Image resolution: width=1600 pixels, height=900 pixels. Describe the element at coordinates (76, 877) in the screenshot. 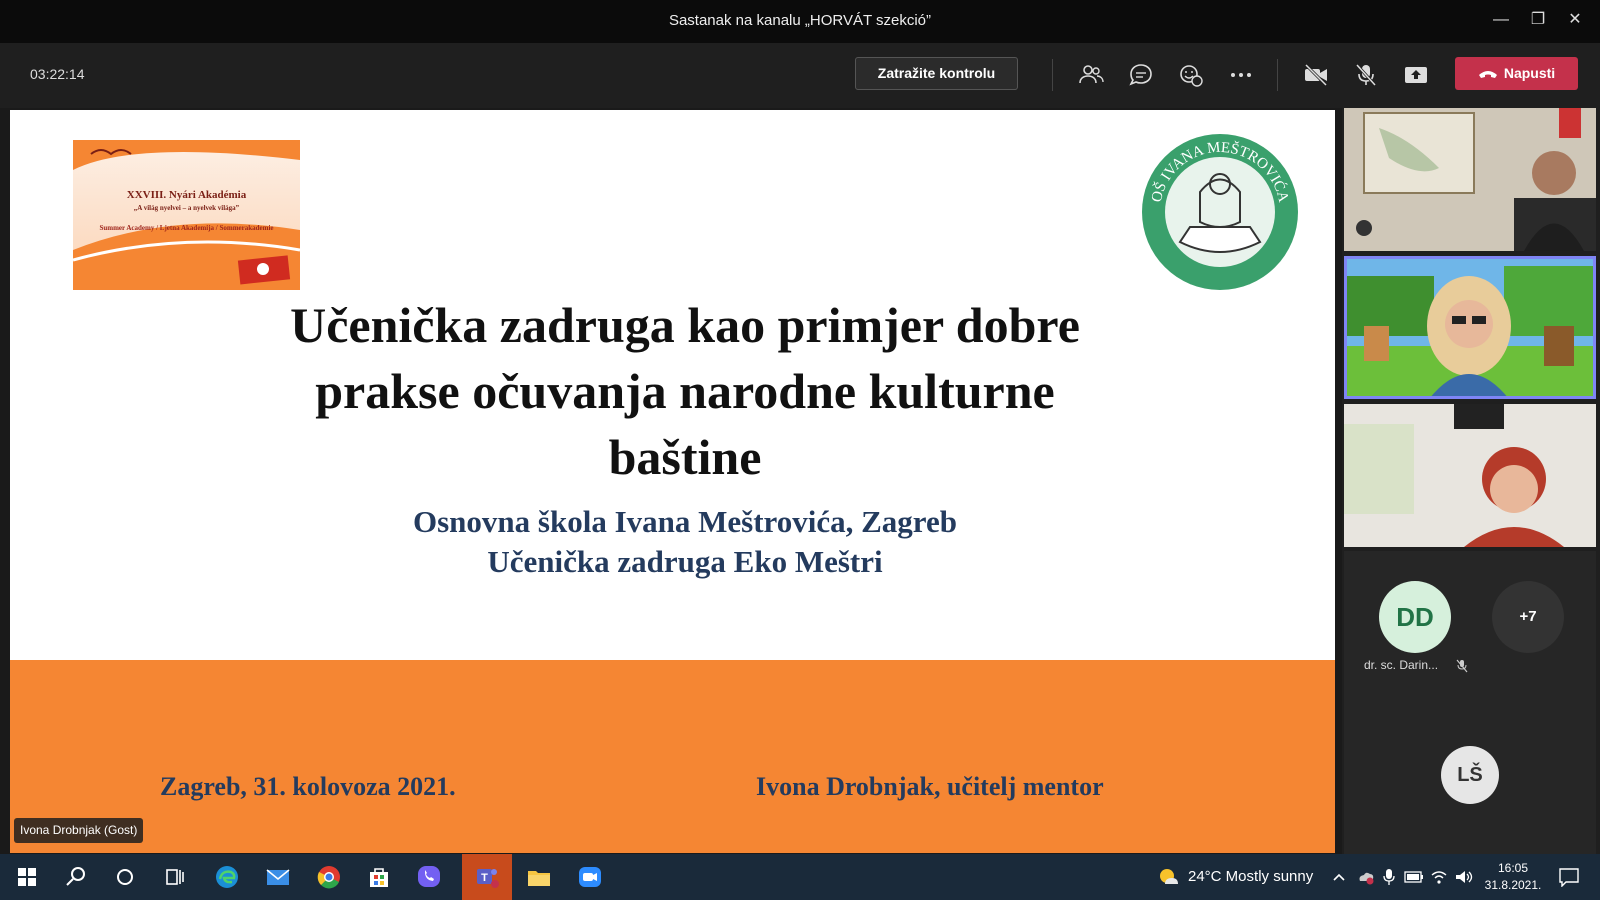

I see `search-icon` at that location.